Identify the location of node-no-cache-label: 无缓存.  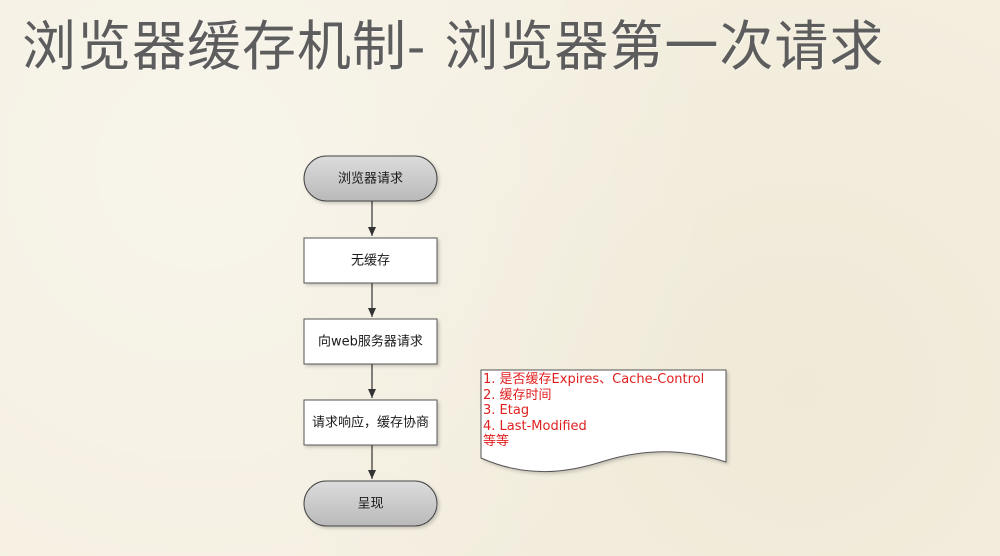
(370, 261).